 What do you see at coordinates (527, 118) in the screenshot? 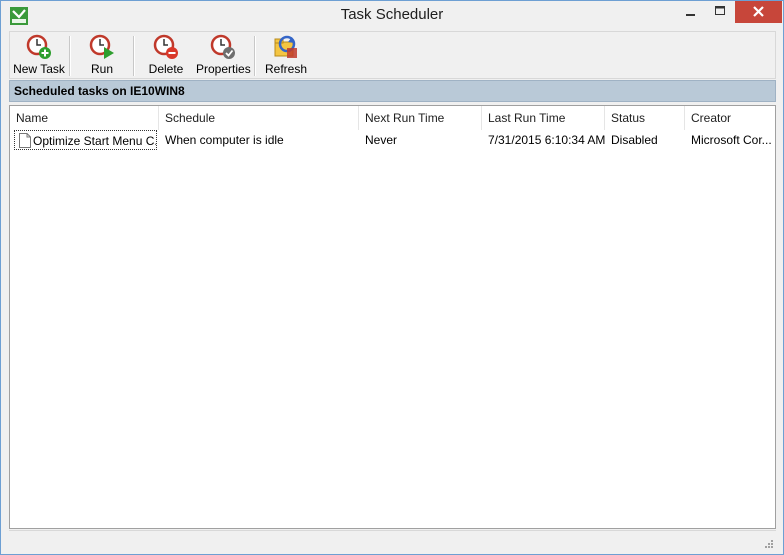
I see `column-label: Last Run Time` at bounding box center [527, 118].